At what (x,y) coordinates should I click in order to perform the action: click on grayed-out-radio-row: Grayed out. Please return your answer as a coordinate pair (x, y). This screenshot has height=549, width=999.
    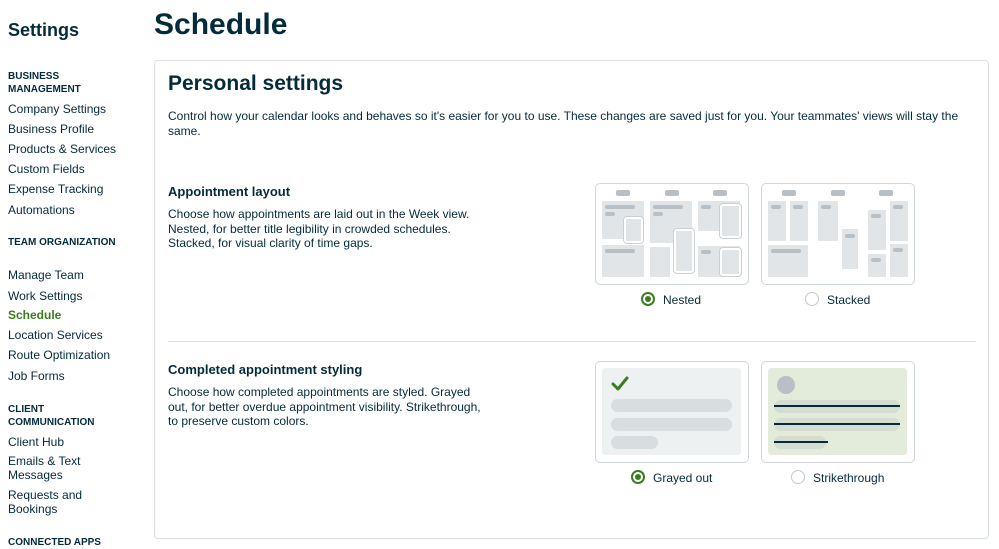
    Looking at the image, I should click on (672, 479).